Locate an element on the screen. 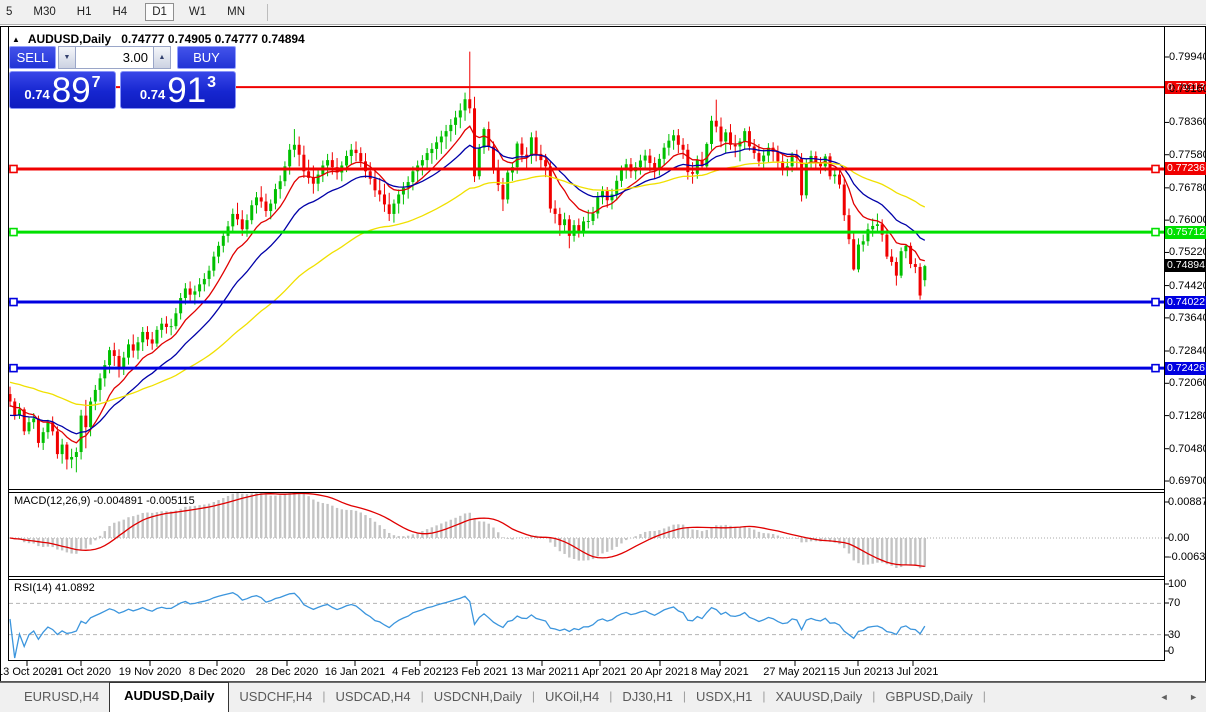 This screenshot has height=712, width=1206. price-axis-tick: 0.73640 is located at coordinates (1187, 317).